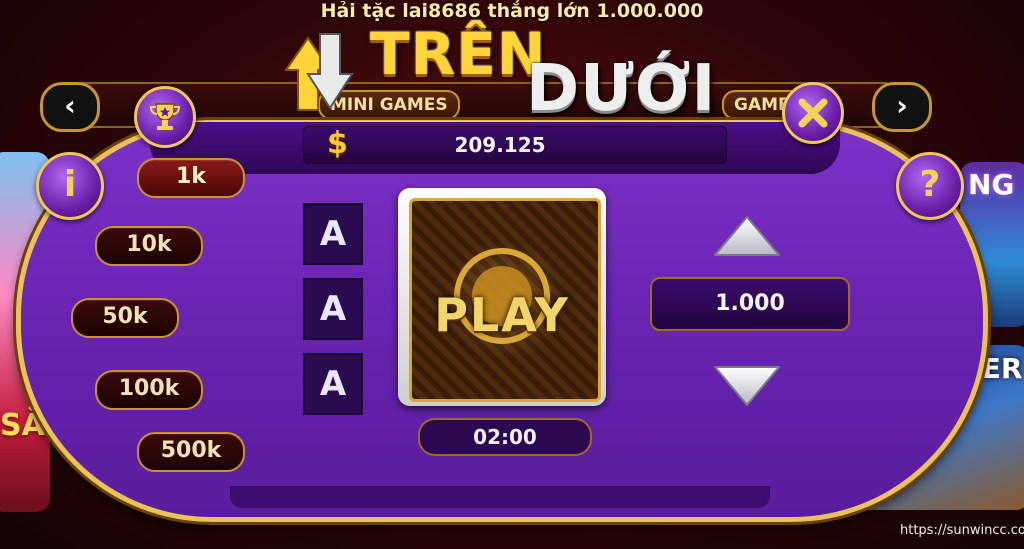 The height and width of the screenshot is (549, 1024). I want to click on chevron-left-icon: ‹, so click(70, 105).